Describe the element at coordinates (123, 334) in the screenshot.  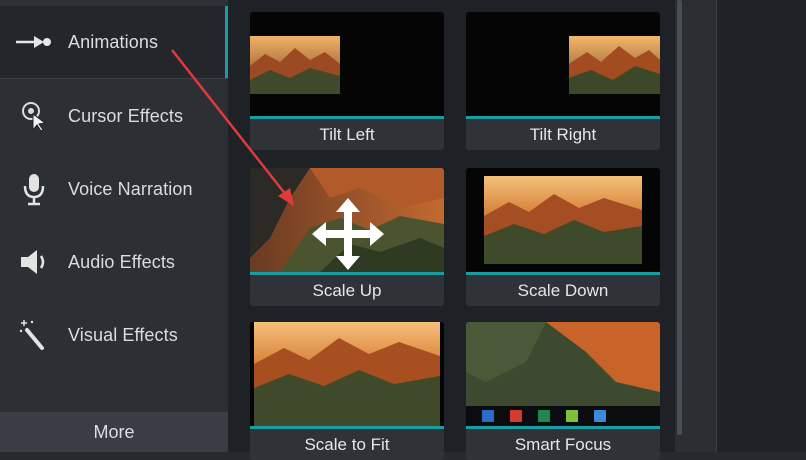
I see `sidebar-item-label: Visual Effects` at that location.